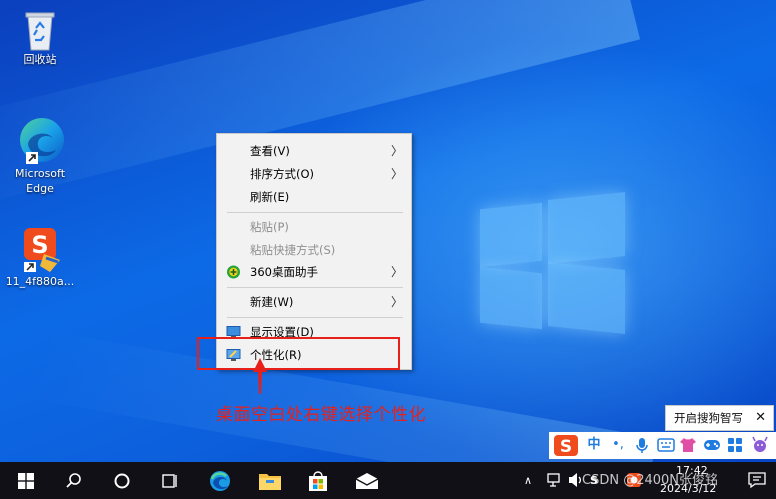 Image resolution: width=776 pixels, height=499 pixels. What do you see at coordinates (269, 227) in the screenshot?
I see `menu-item-label: 粘贴(P)` at bounding box center [269, 227].